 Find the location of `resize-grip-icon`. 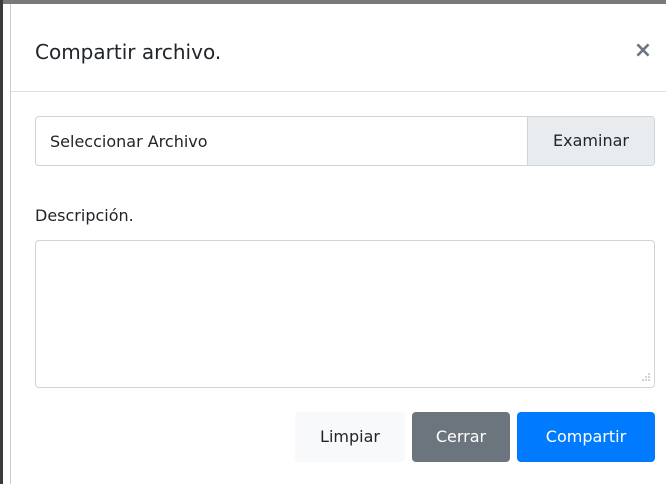

resize-grip-icon is located at coordinates (646, 377).